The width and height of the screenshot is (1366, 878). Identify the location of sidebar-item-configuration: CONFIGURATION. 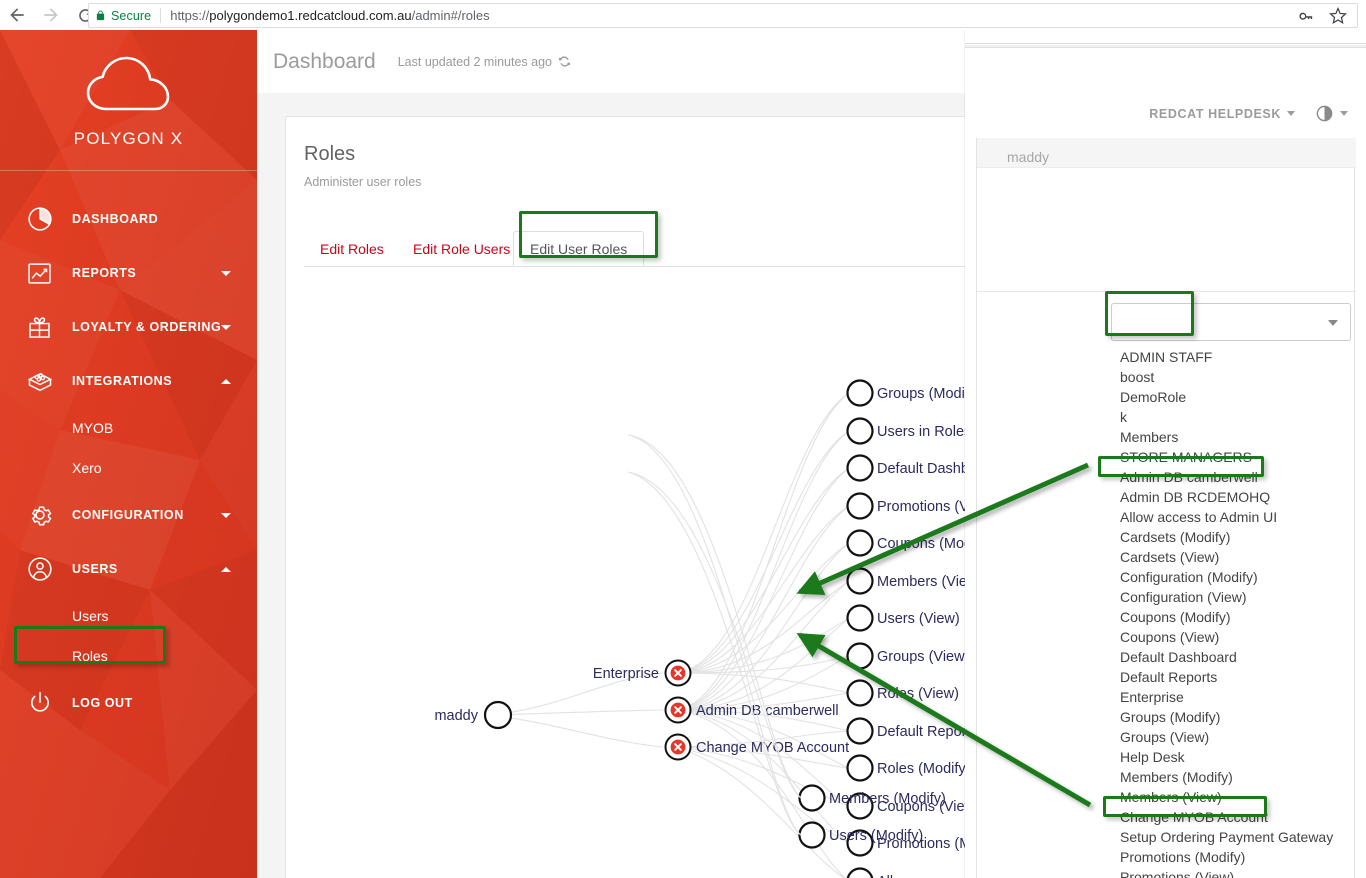
(128, 515).